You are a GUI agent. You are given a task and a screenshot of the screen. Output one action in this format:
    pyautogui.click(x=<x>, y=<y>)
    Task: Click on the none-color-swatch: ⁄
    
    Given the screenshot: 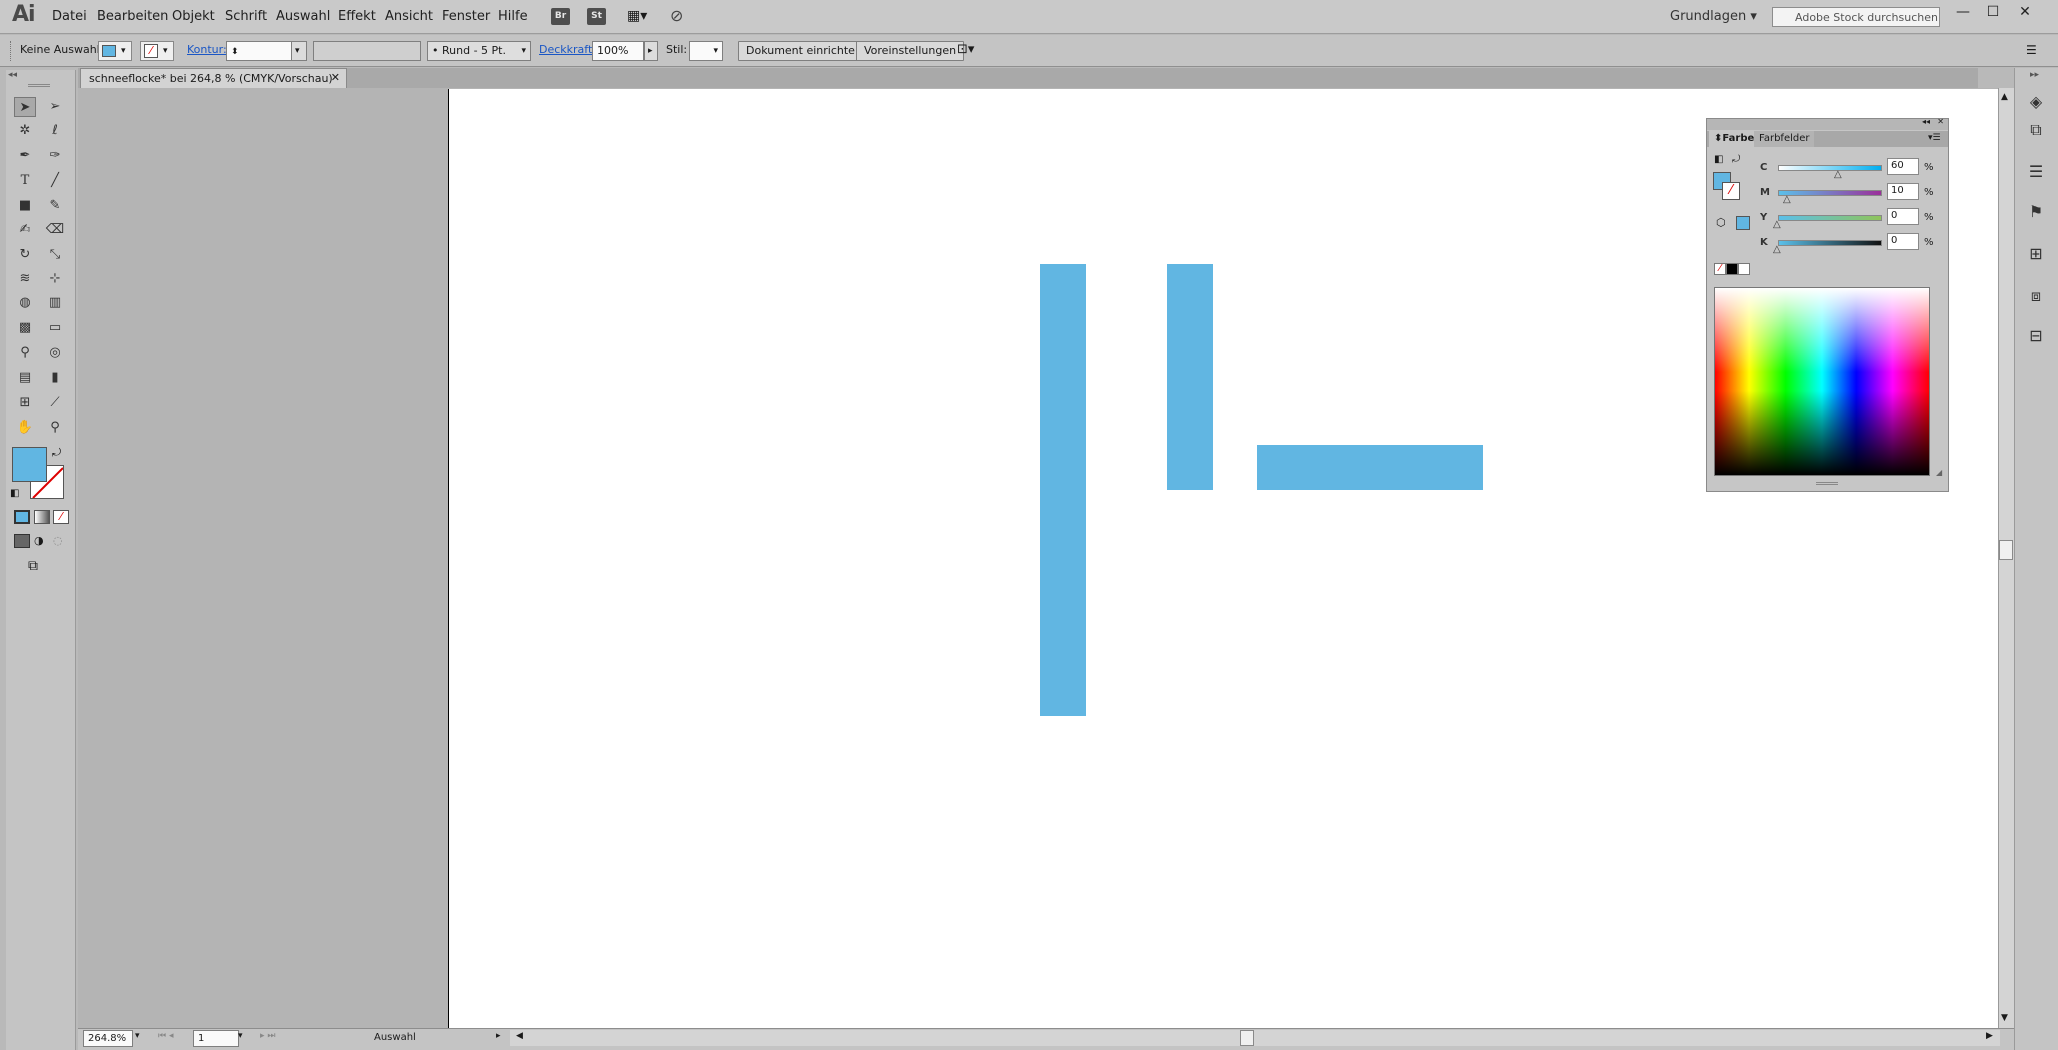 What is the action you would take?
    pyautogui.click(x=1720, y=269)
    